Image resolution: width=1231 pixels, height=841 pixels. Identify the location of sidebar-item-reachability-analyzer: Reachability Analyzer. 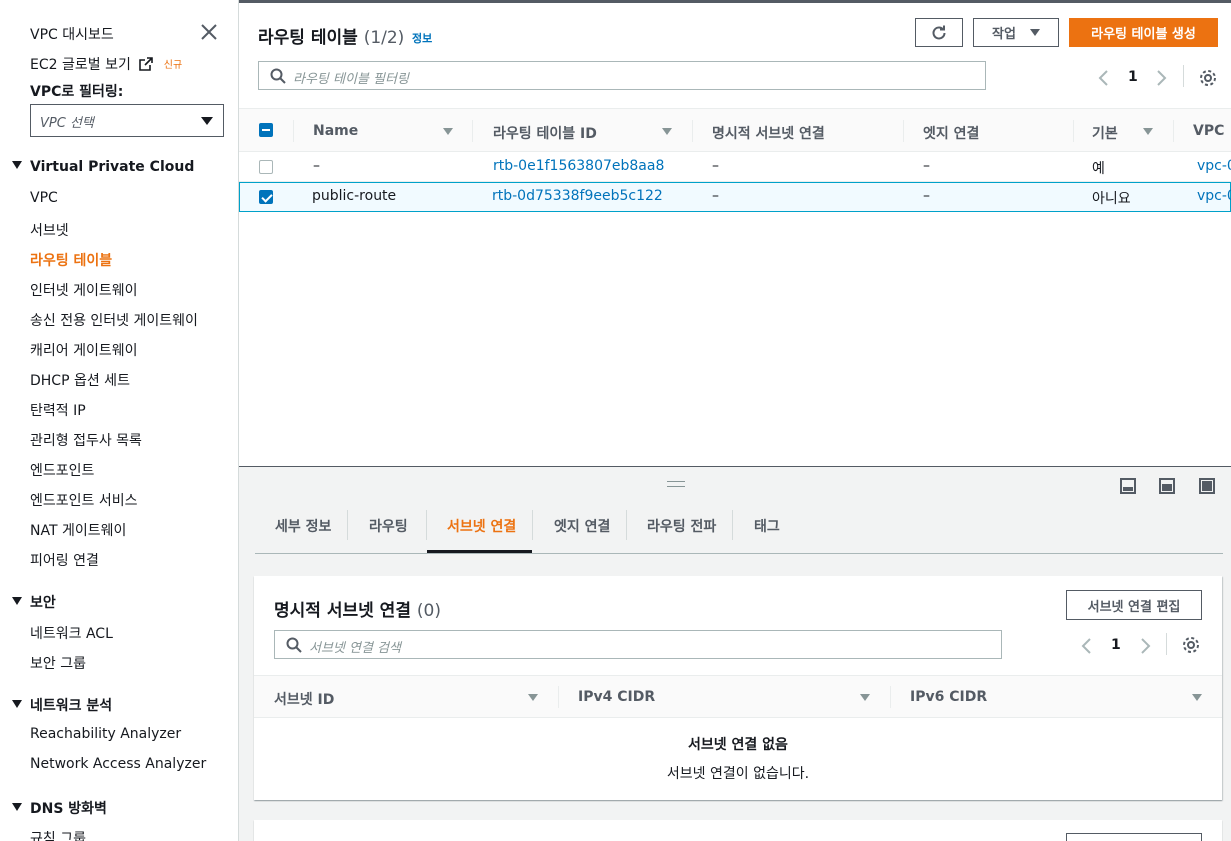
(105, 734).